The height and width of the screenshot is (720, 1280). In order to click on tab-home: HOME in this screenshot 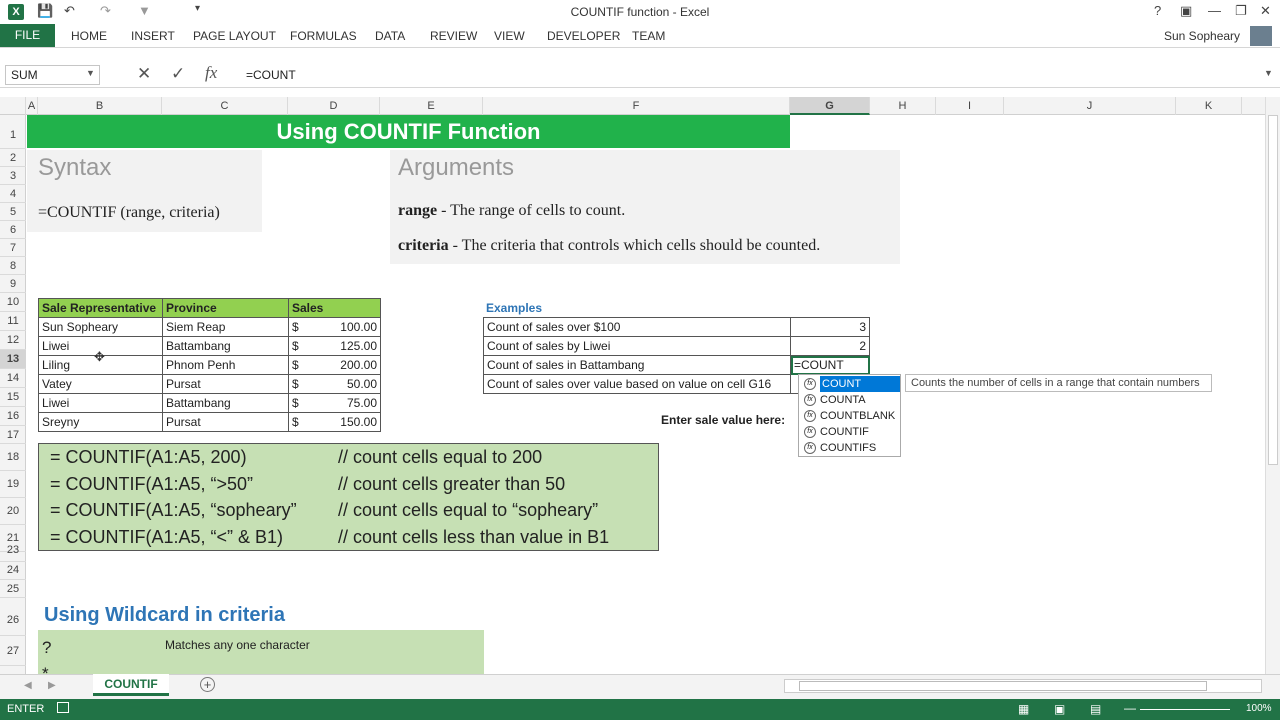, I will do `click(89, 36)`.